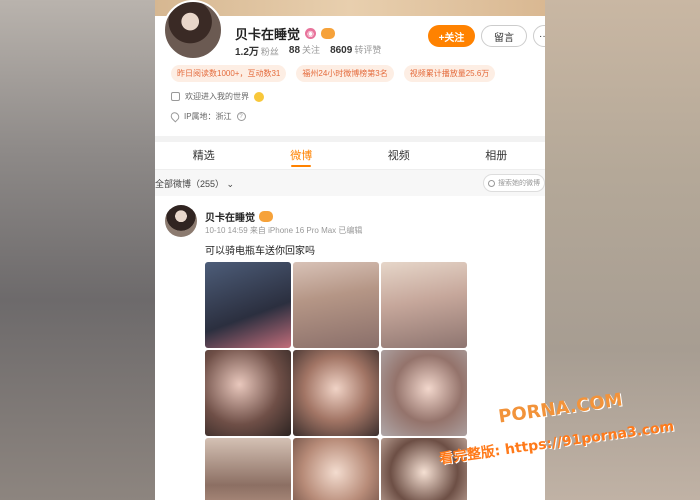 The width and height of the screenshot is (700, 500). What do you see at coordinates (230, 184) in the screenshot?
I see `chevron-down-icon: ⌄` at bounding box center [230, 184].